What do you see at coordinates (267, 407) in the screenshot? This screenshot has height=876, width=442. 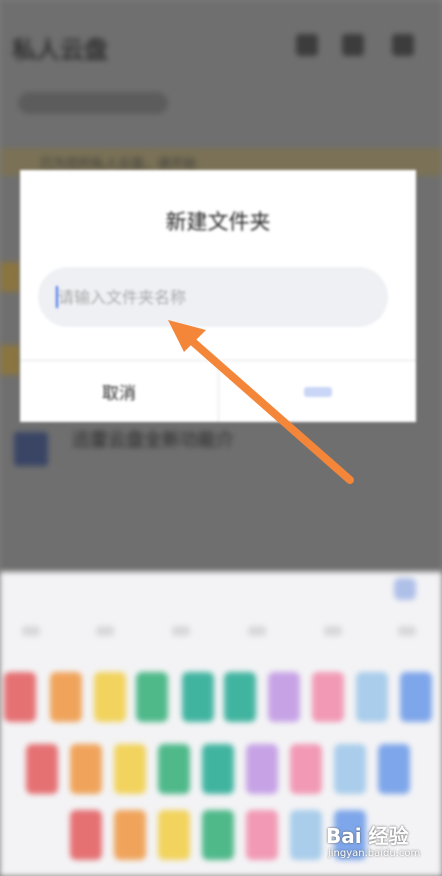 I see `arrow-shaft` at bounding box center [267, 407].